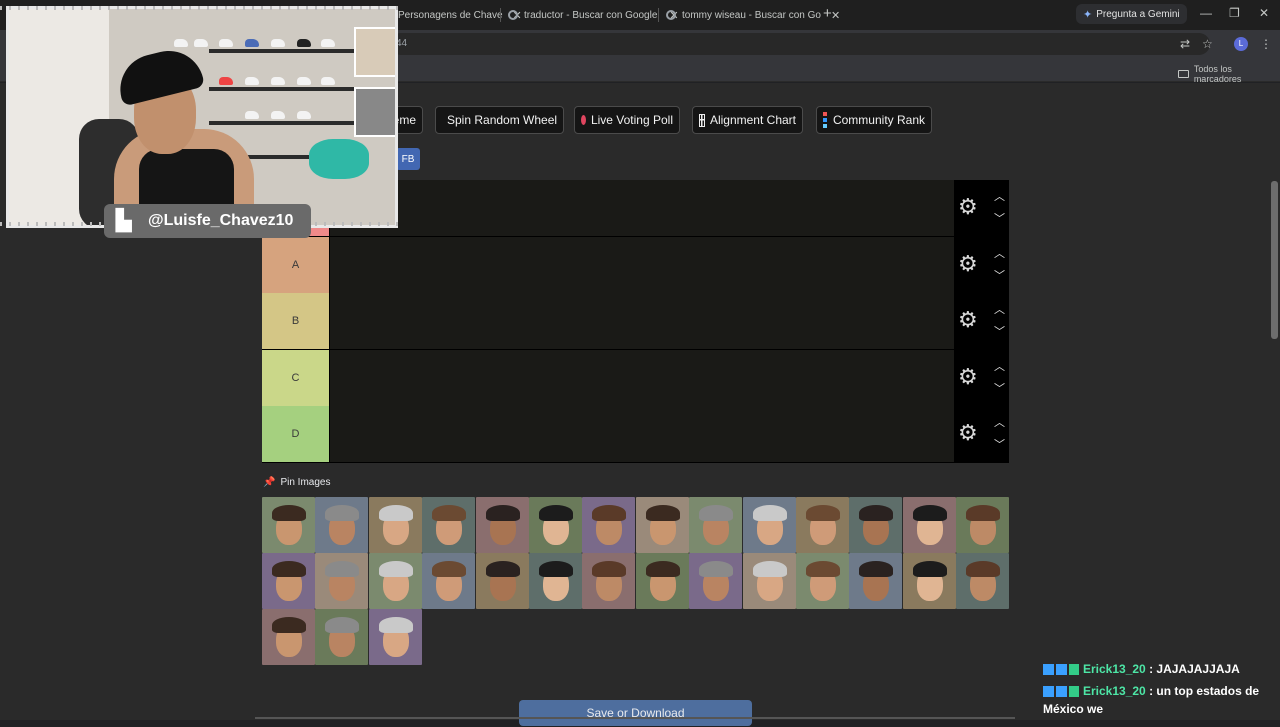 The image size is (1280, 727). I want to click on tab-title: traductor - Buscar con Google, so click(591, 15).